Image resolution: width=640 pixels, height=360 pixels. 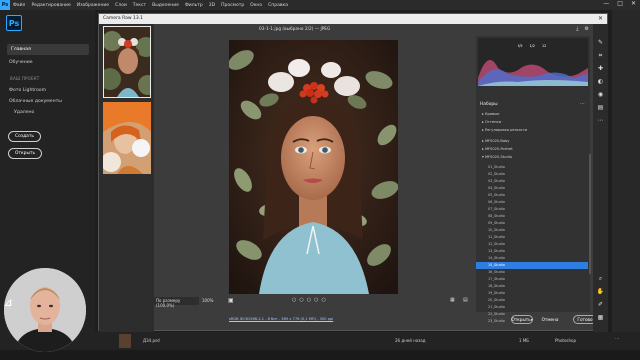 What do you see at coordinates (295, 29) in the screenshot?
I see `file-title: 03-1-1.jpg (выбрано 2/2) — JPEG` at bounding box center [295, 29].